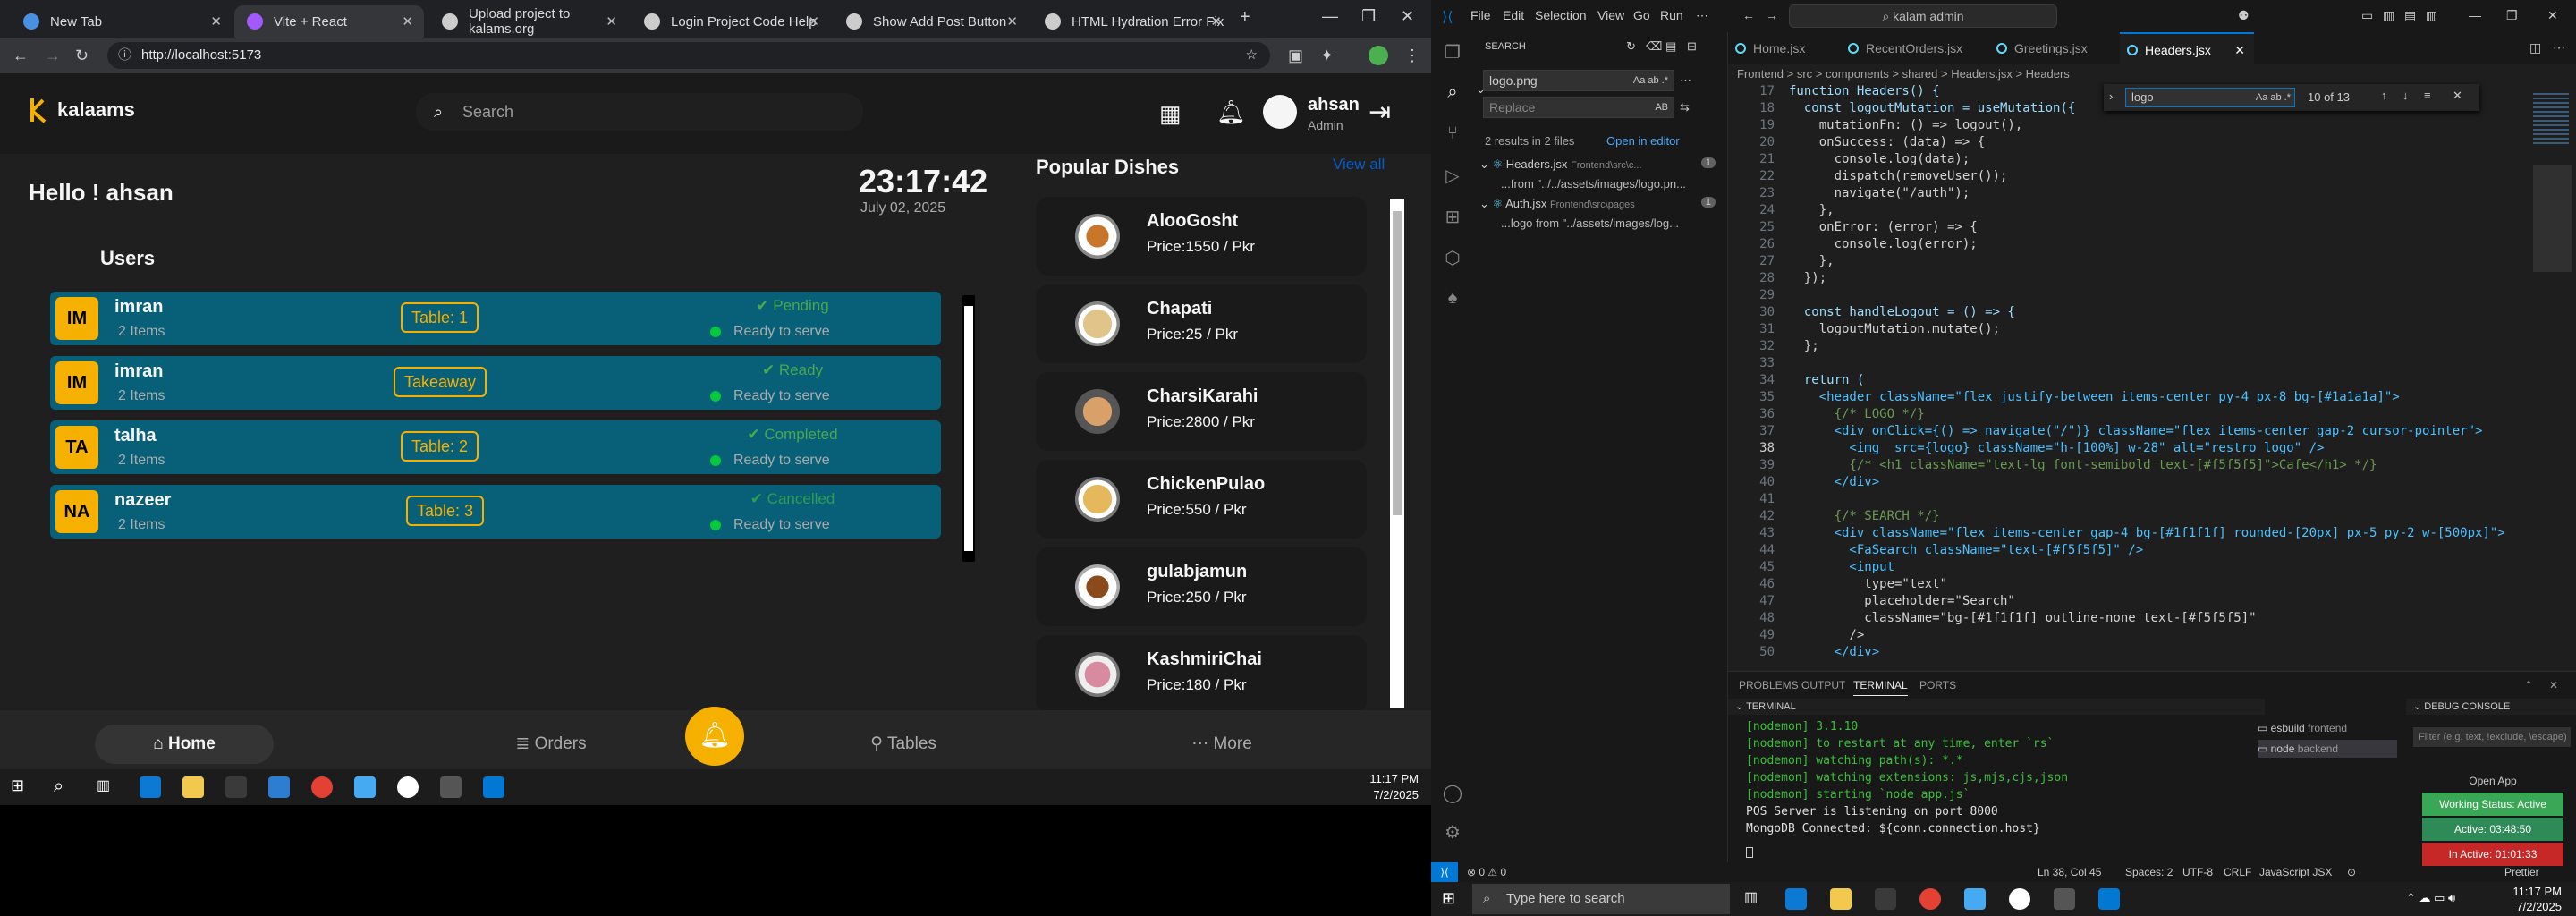  Describe the element at coordinates (193, 787) in the screenshot. I see `file-explorer-icon` at that location.